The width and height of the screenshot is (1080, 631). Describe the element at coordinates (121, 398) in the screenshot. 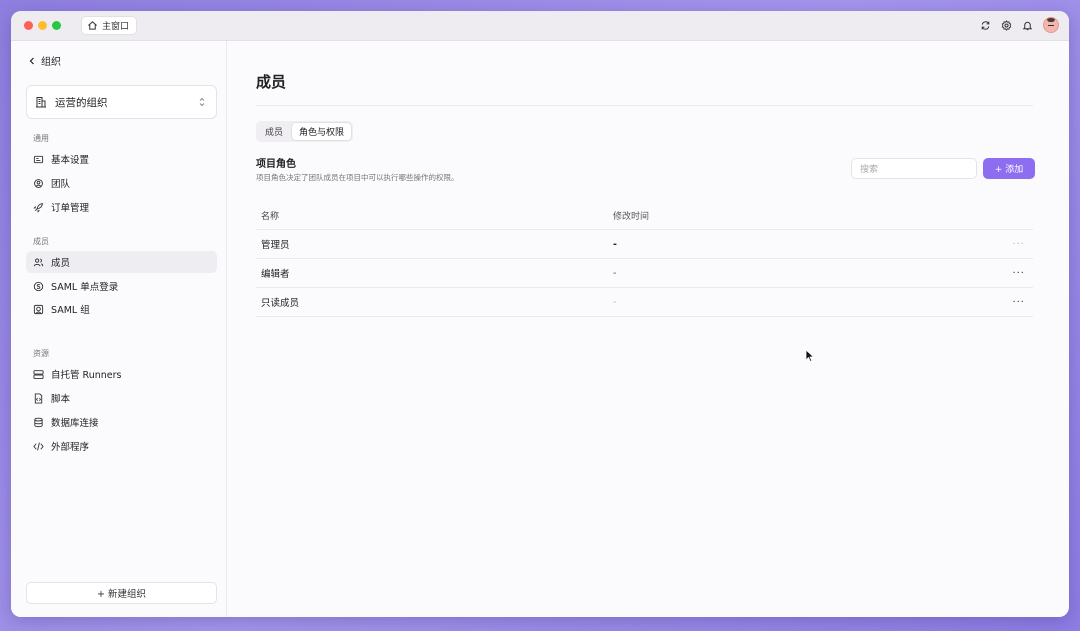

I see `sidebar-item-scripts: 脚本` at that location.